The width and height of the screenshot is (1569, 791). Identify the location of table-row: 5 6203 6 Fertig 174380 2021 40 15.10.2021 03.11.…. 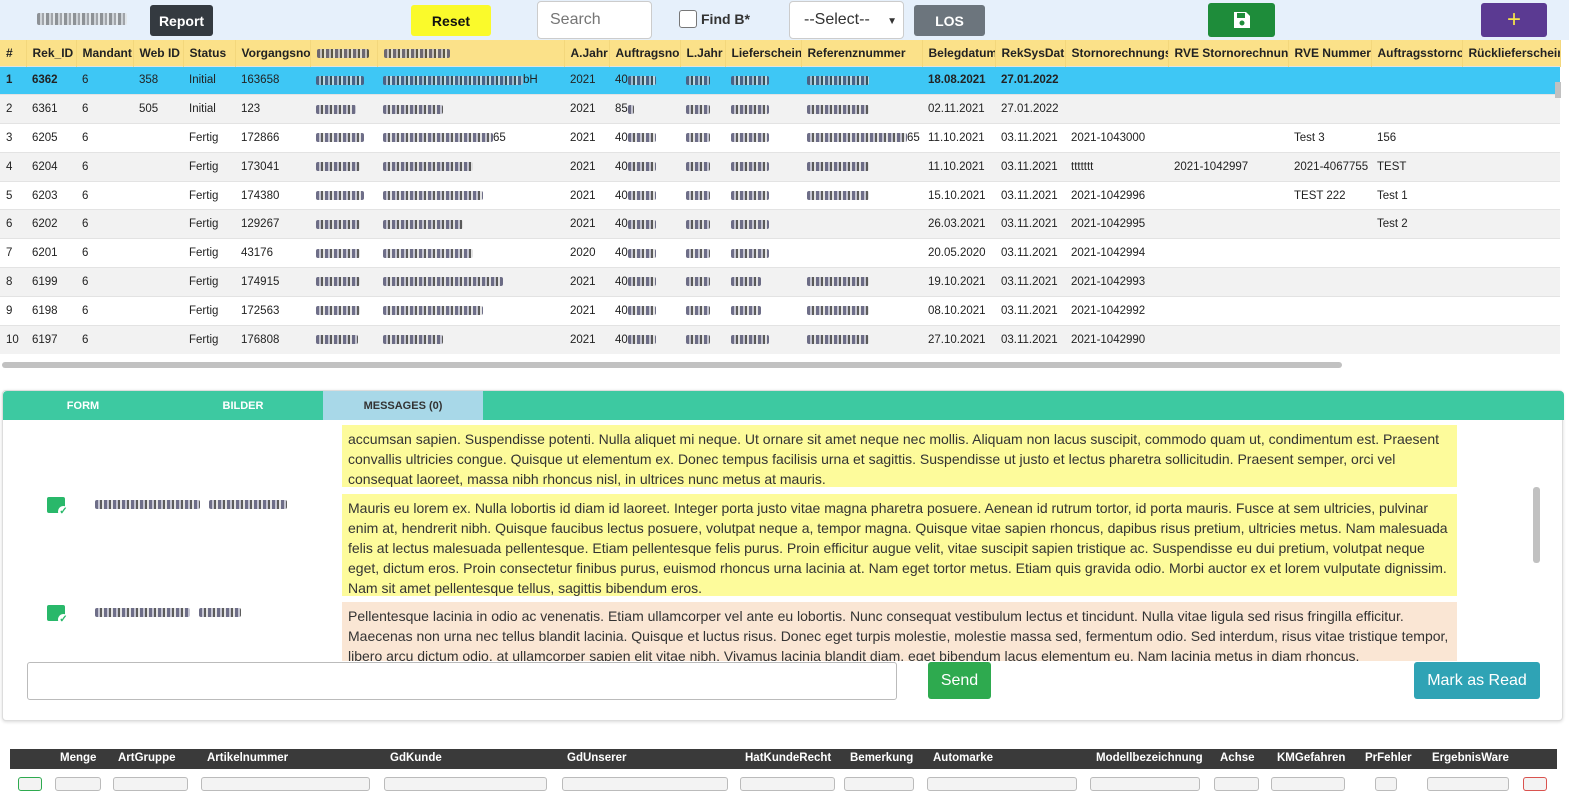
(780, 195).